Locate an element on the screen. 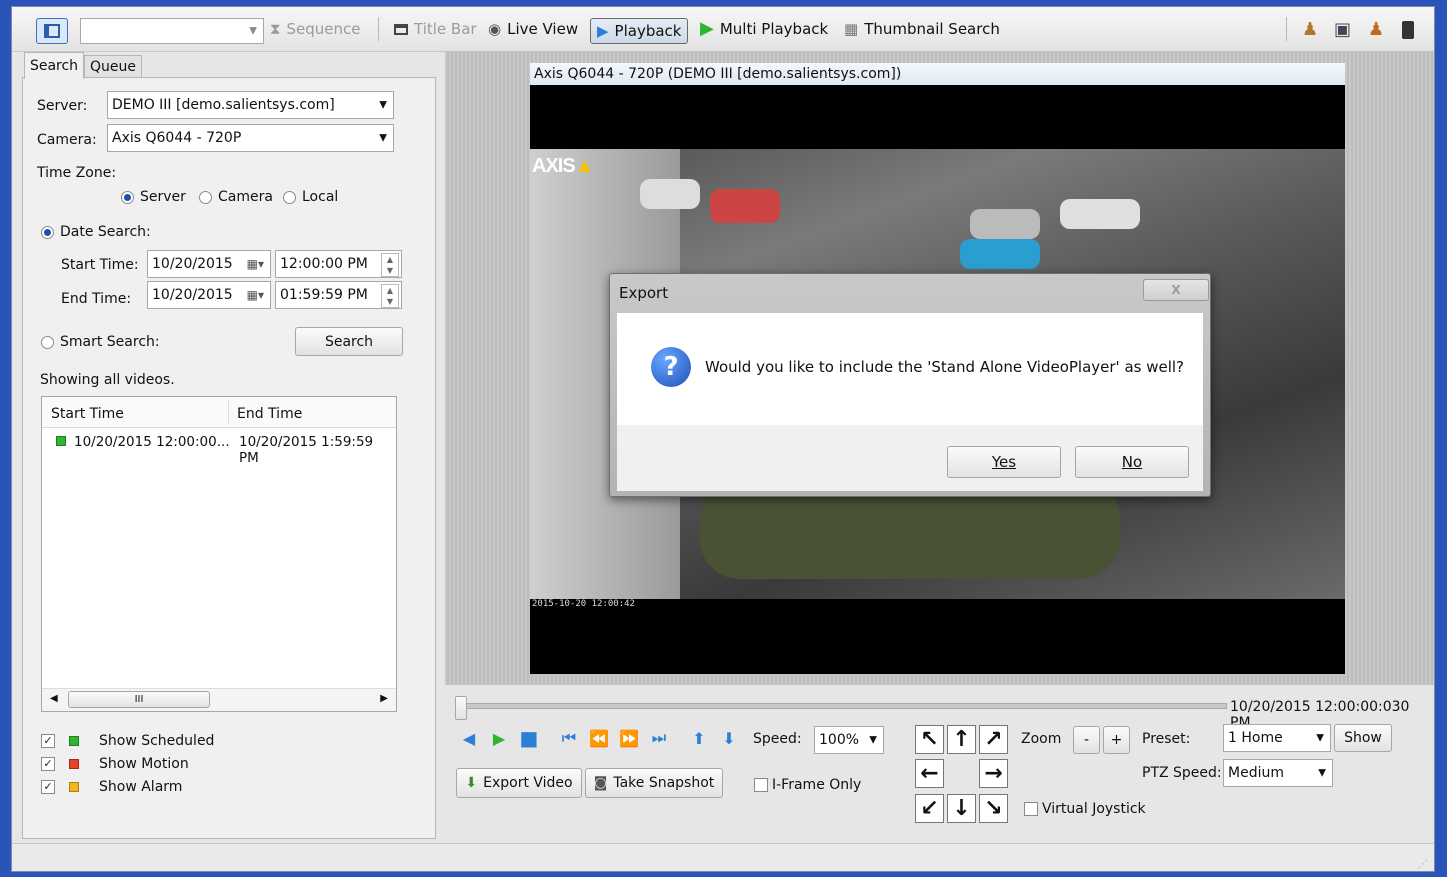  playback-button: ▶ Playback is located at coordinates (639, 31).